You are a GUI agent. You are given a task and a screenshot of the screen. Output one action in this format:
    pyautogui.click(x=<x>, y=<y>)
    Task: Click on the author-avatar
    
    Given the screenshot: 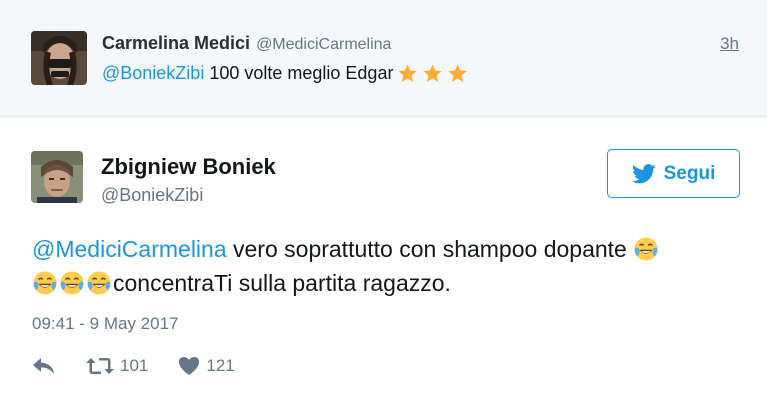 What is the action you would take?
    pyautogui.click(x=57, y=177)
    